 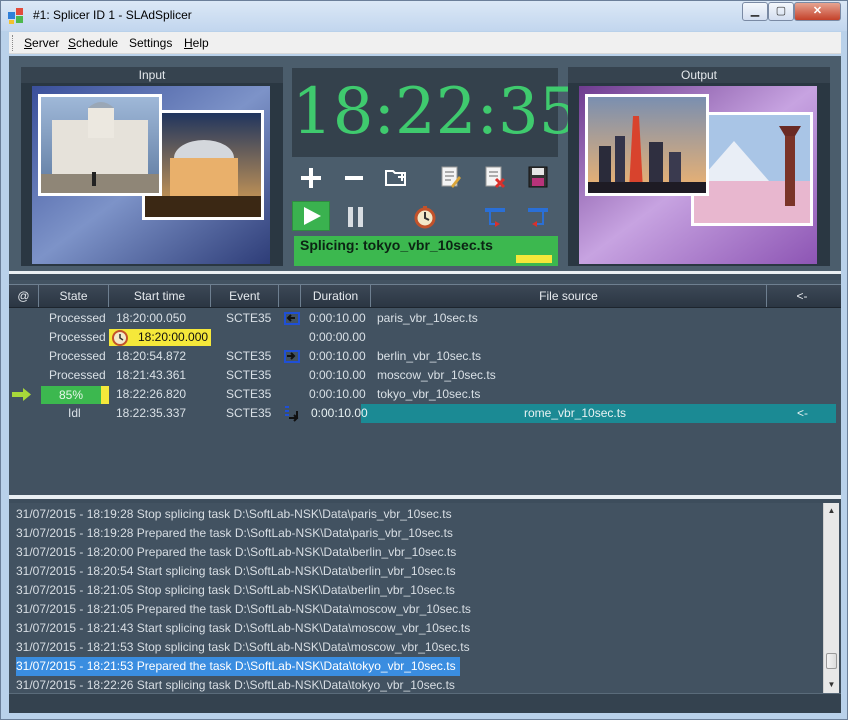 I want to click on output-video-image, so click(x=698, y=175).